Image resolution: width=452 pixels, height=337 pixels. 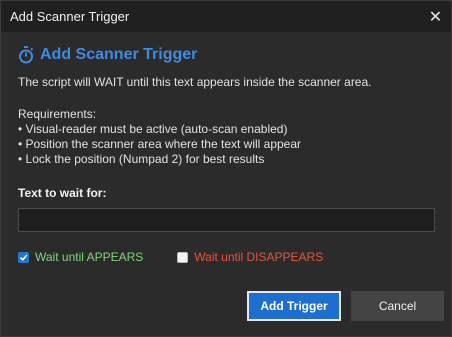 I want to click on requirements-title: Requirements:, so click(x=57, y=114).